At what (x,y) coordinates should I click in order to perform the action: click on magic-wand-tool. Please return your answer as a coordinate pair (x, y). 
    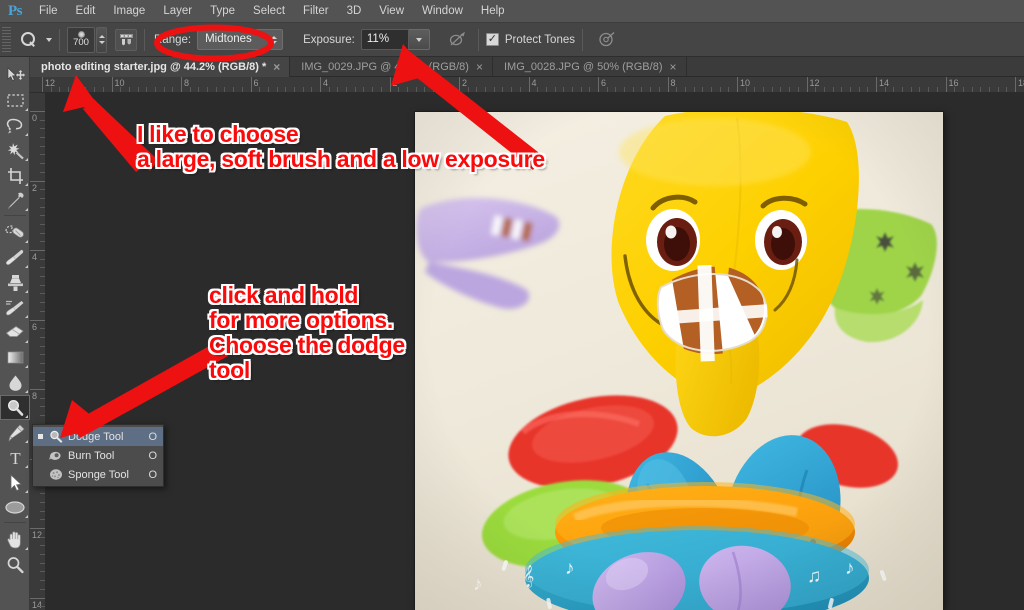
    Looking at the image, I should click on (15, 150).